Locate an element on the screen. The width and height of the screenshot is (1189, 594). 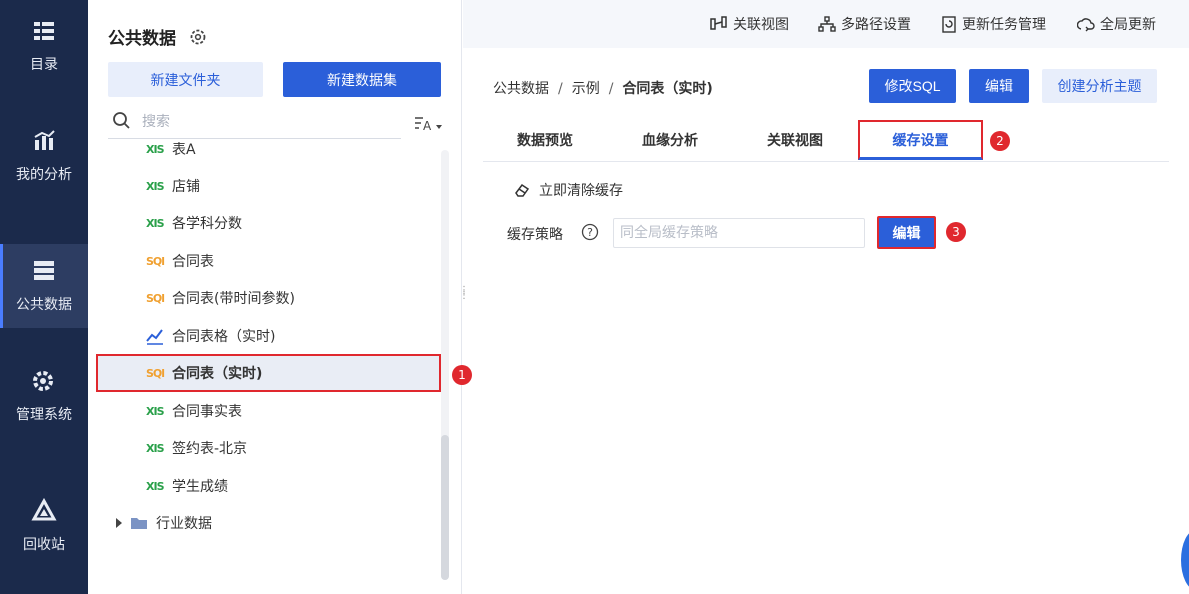
hierarchy-icon is located at coordinates (827, 24).